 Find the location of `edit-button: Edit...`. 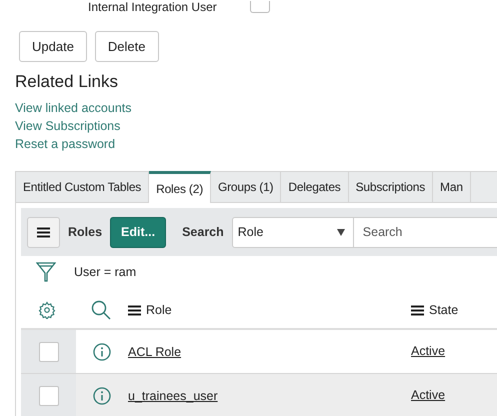

edit-button: Edit... is located at coordinates (138, 232).